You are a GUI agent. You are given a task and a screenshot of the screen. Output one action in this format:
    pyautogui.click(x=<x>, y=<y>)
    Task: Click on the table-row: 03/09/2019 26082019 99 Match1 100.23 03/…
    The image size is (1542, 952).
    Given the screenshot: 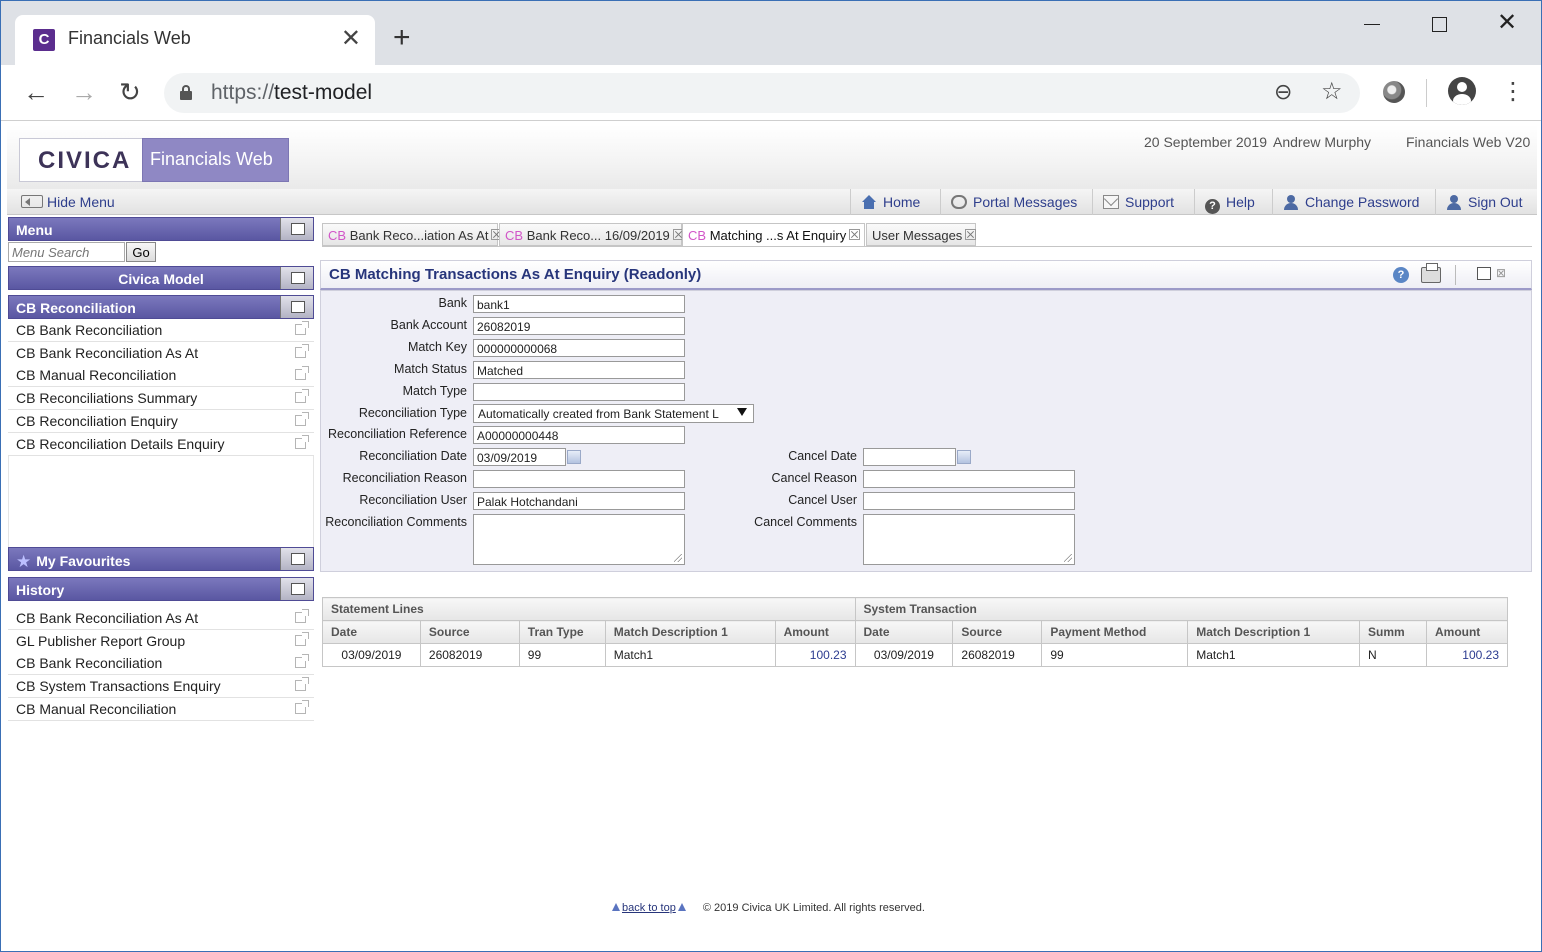 What is the action you would take?
    pyautogui.click(x=915, y=655)
    